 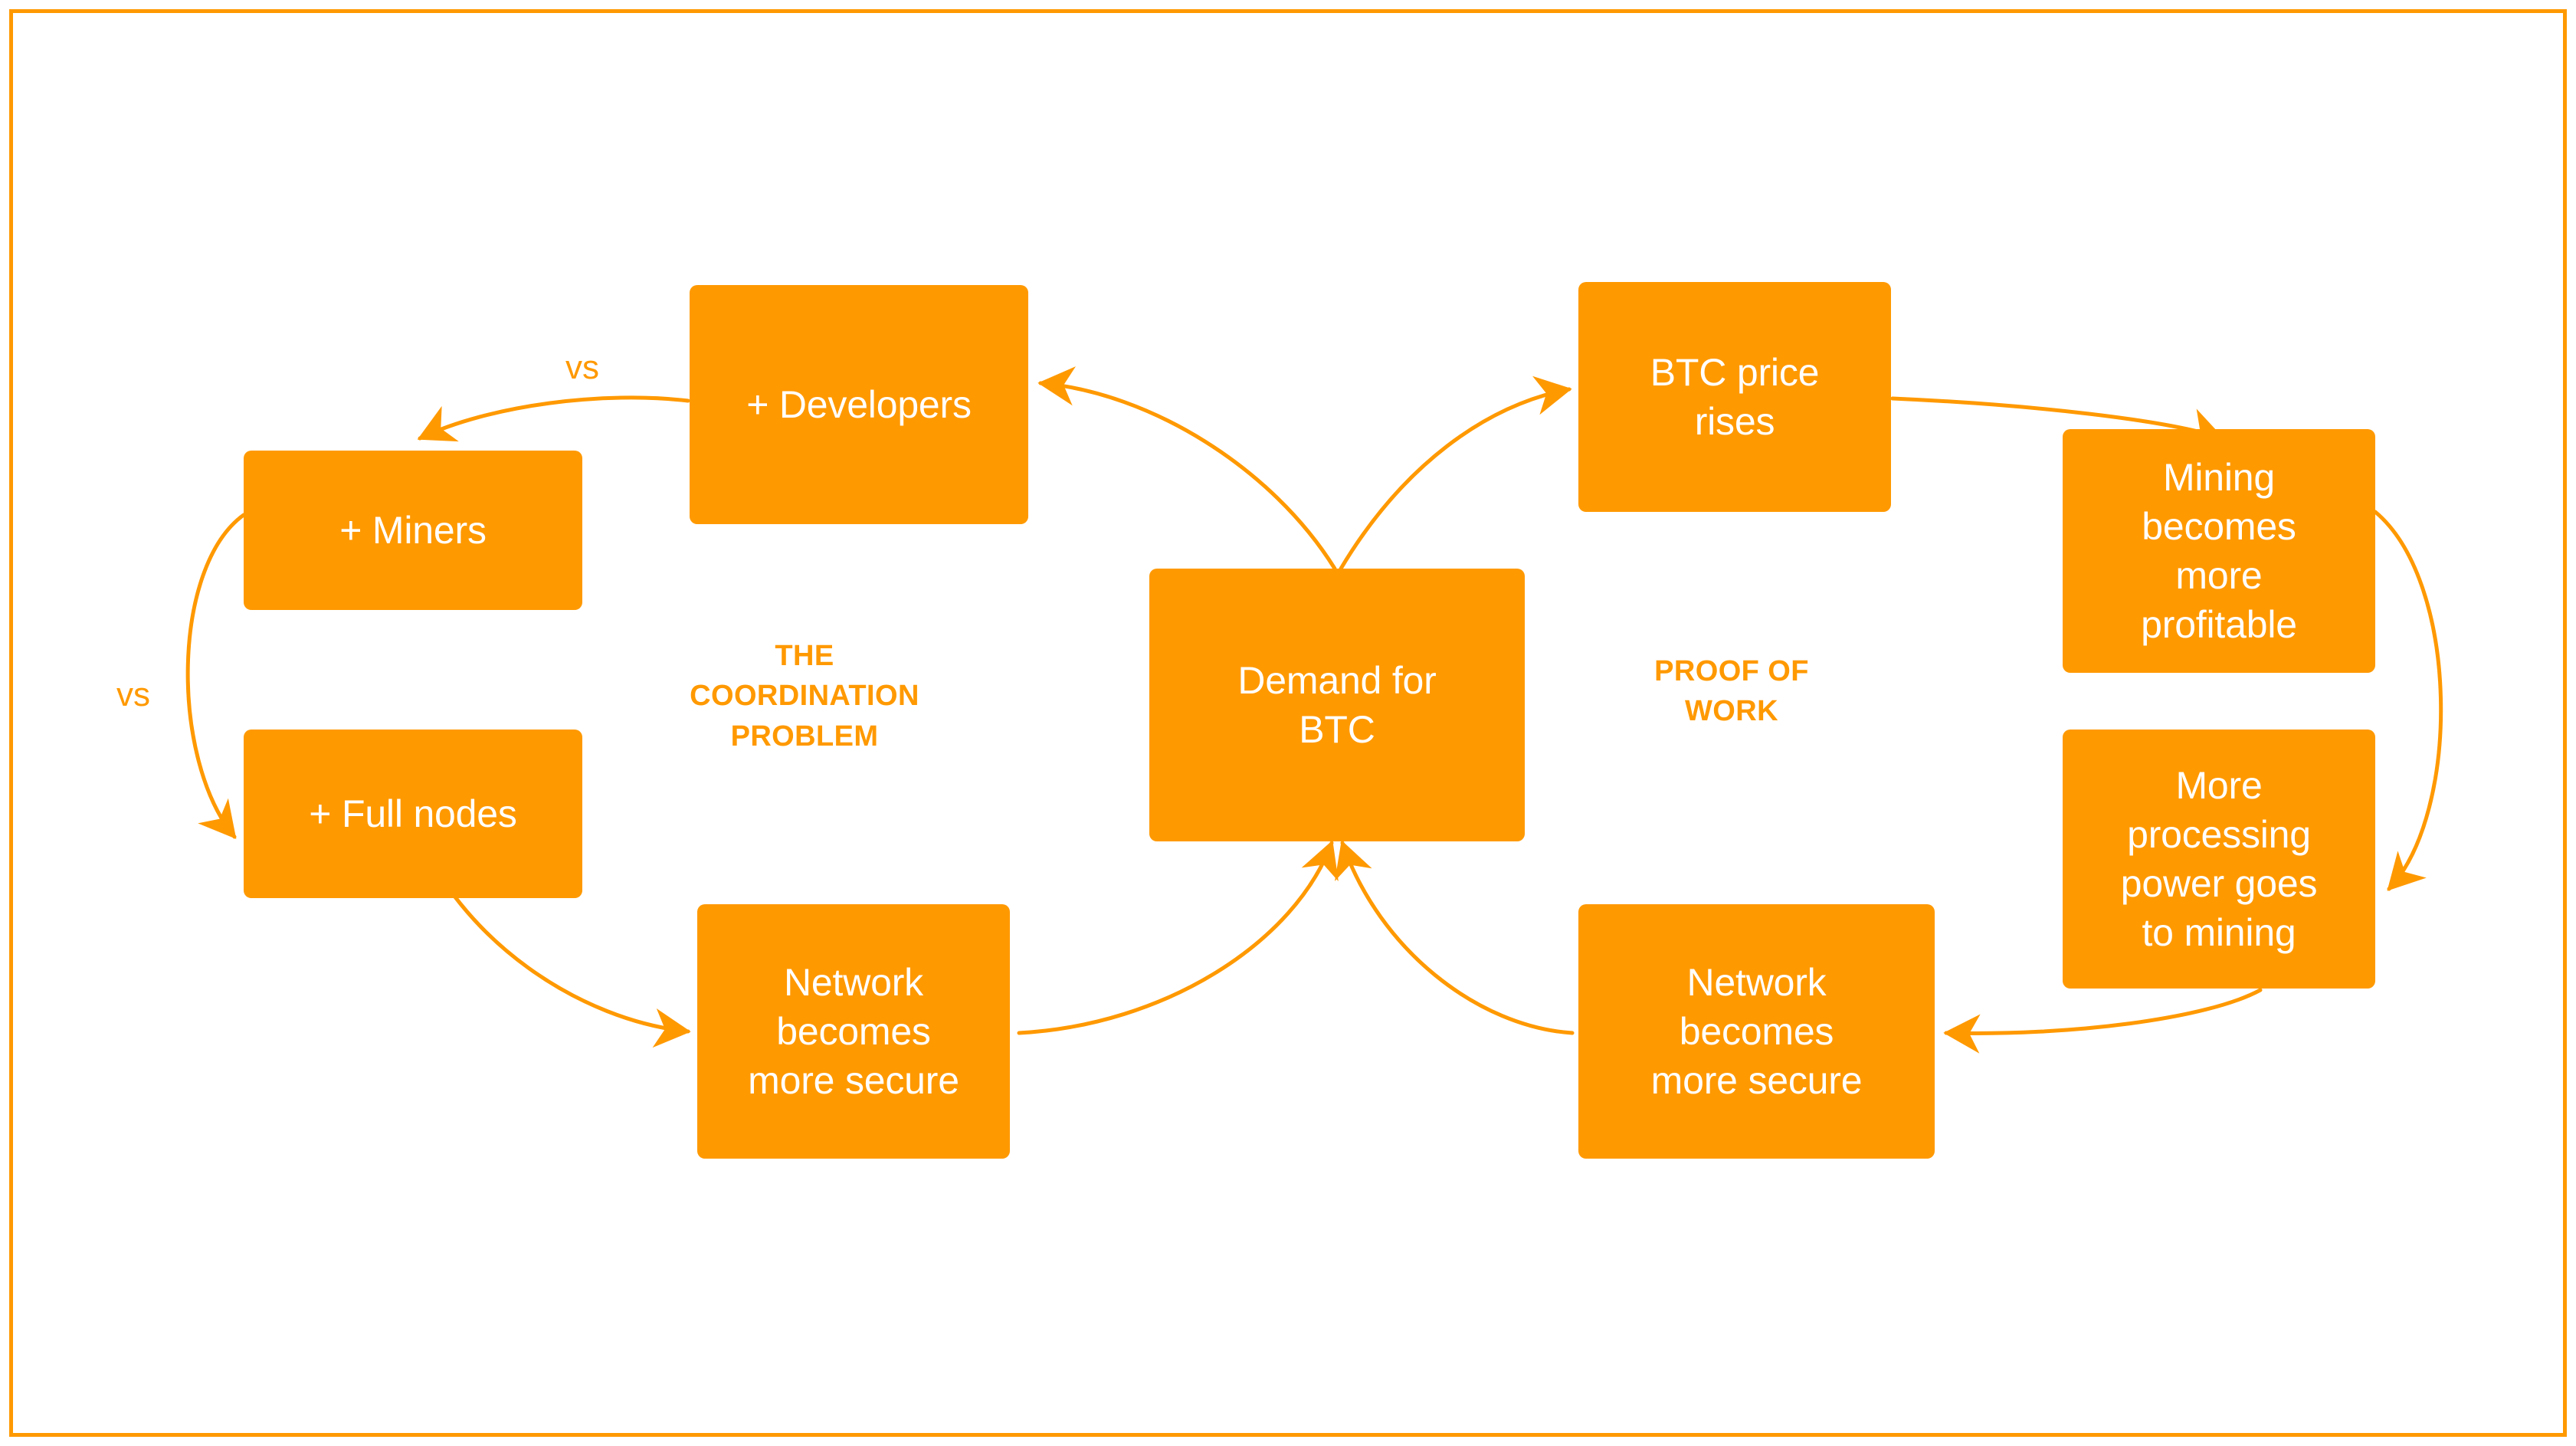 What do you see at coordinates (413, 530) in the screenshot?
I see `node-miners: + Miners` at bounding box center [413, 530].